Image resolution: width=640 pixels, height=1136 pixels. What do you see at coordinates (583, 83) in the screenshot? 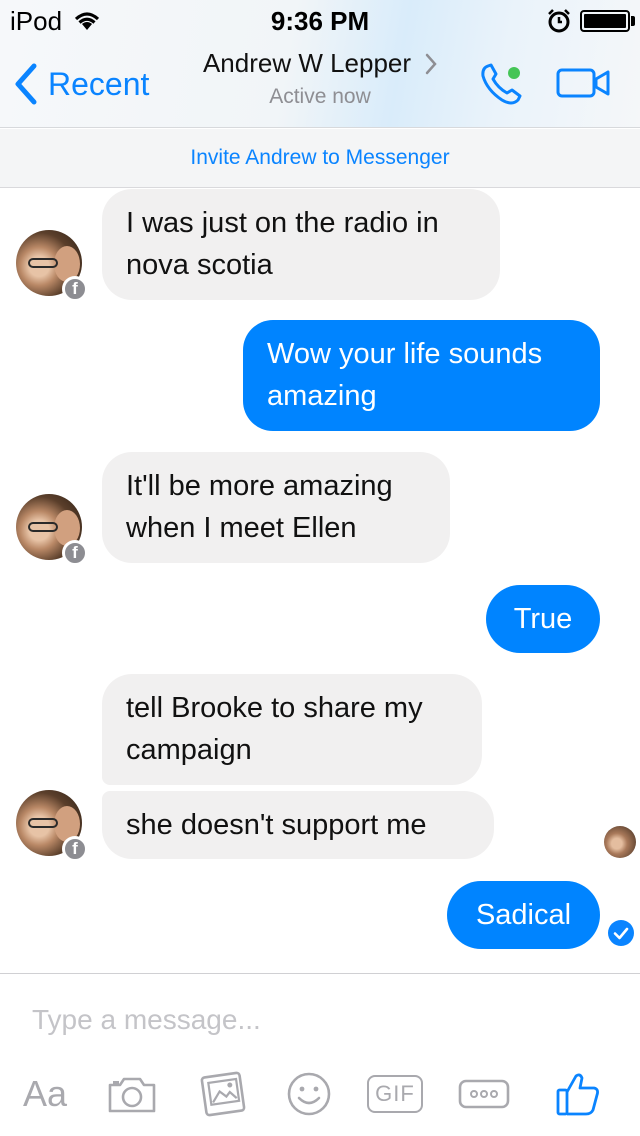
I see `video-camera-icon` at bounding box center [583, 83].